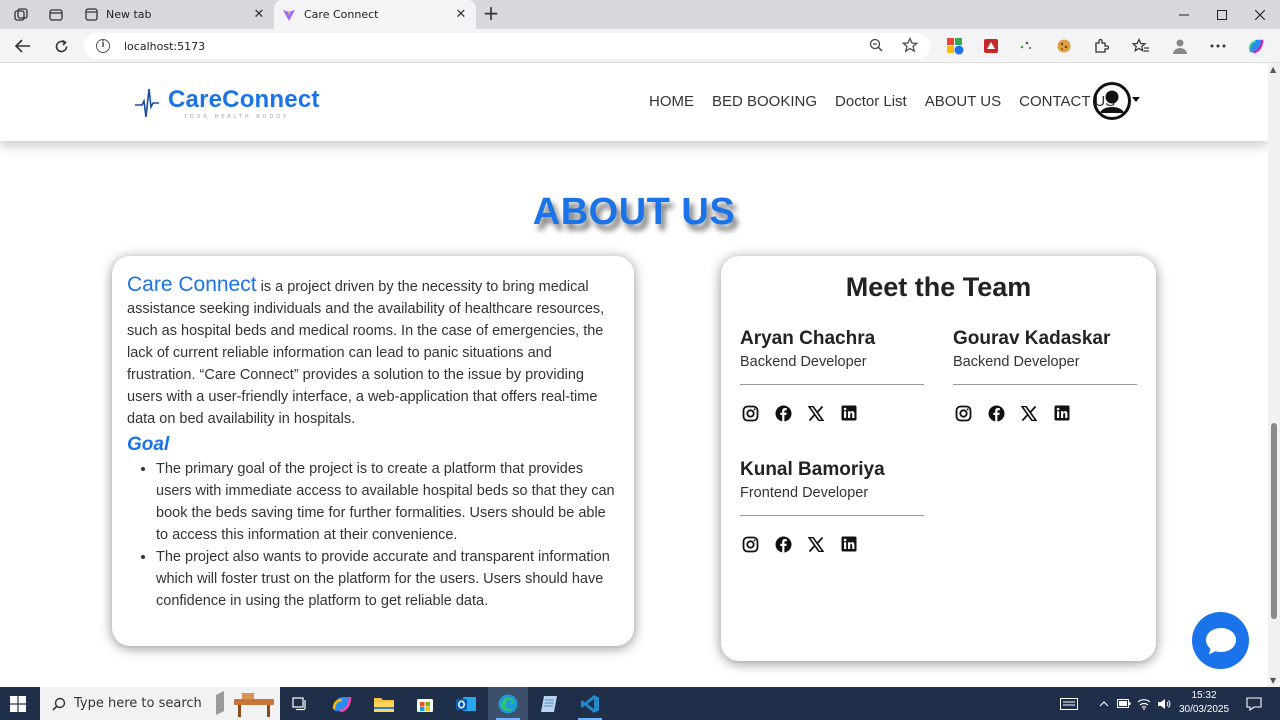 Image resolution: width=1280 pixels, height=720 pixels. What do you see at coordinates (148, 444) in the screenshot?
I see `goal-heading: Goal` at bounding box center [148, 444].